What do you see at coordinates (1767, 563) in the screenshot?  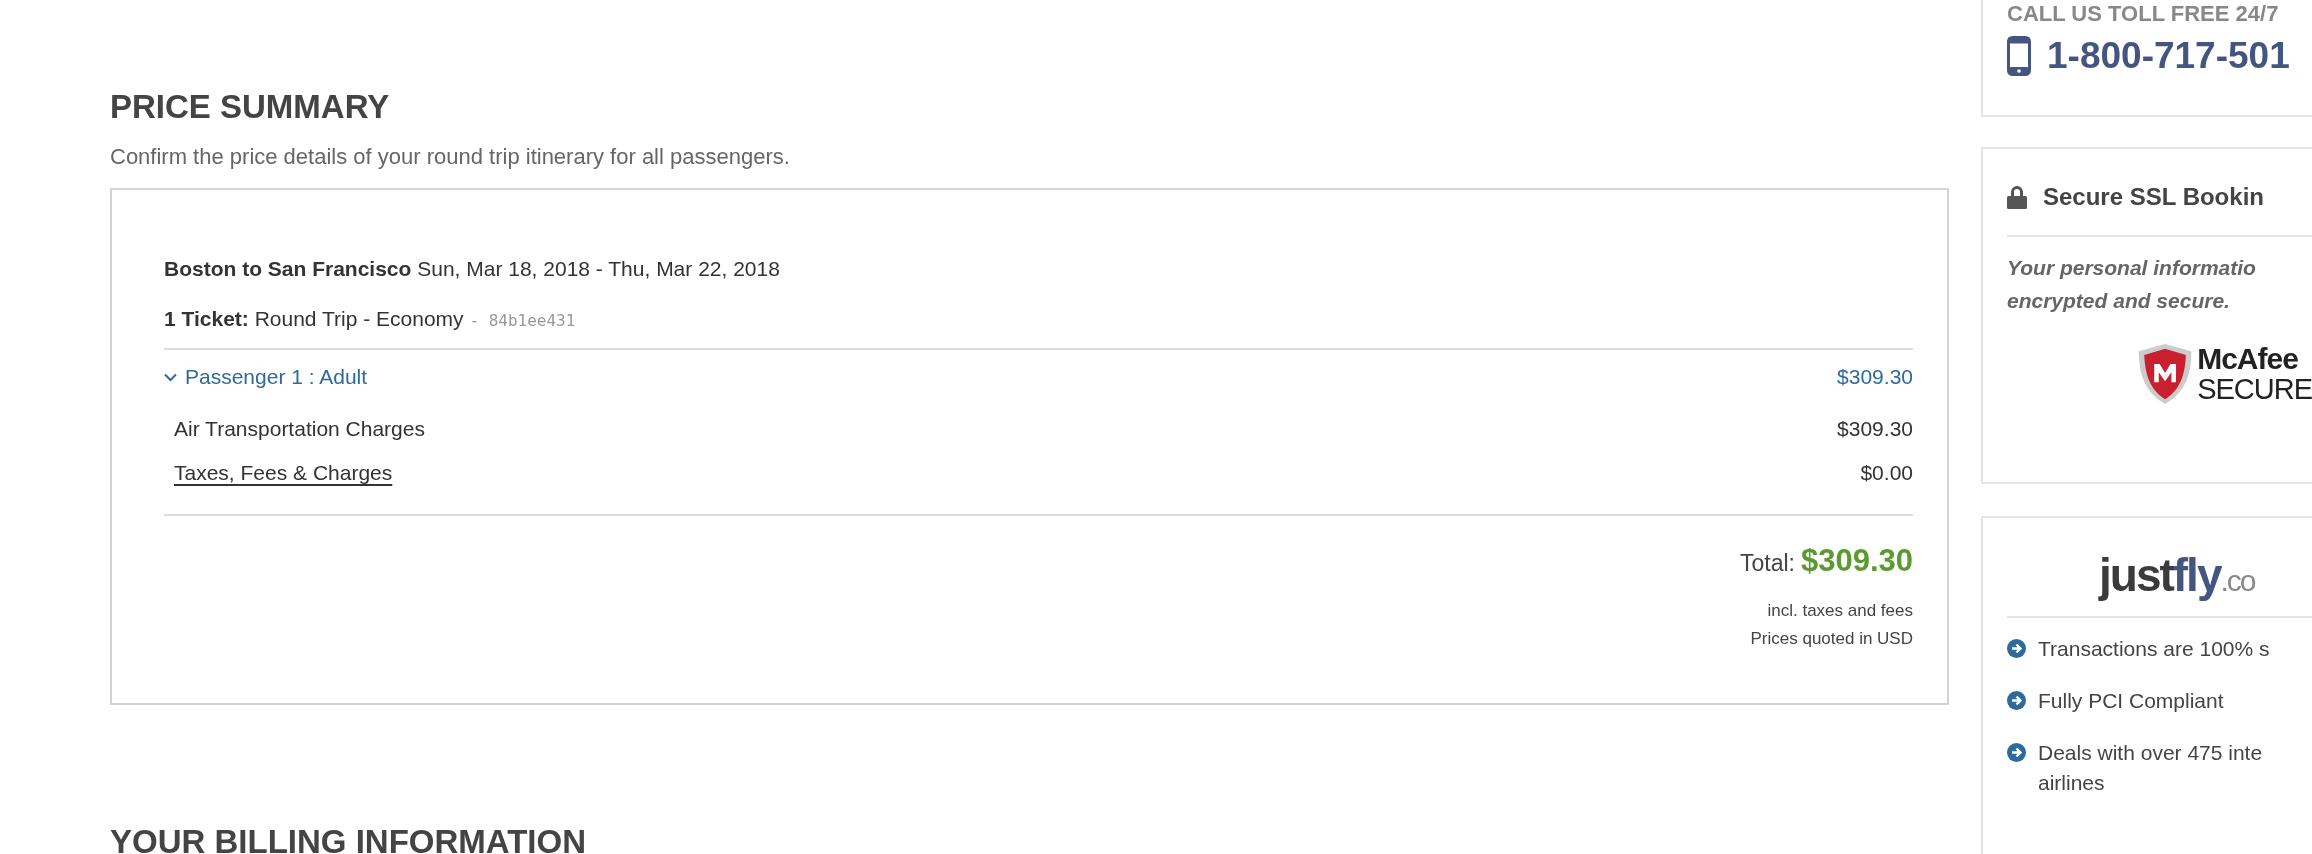 I see `total-label: Total:` at bounding box center [1767, 563].